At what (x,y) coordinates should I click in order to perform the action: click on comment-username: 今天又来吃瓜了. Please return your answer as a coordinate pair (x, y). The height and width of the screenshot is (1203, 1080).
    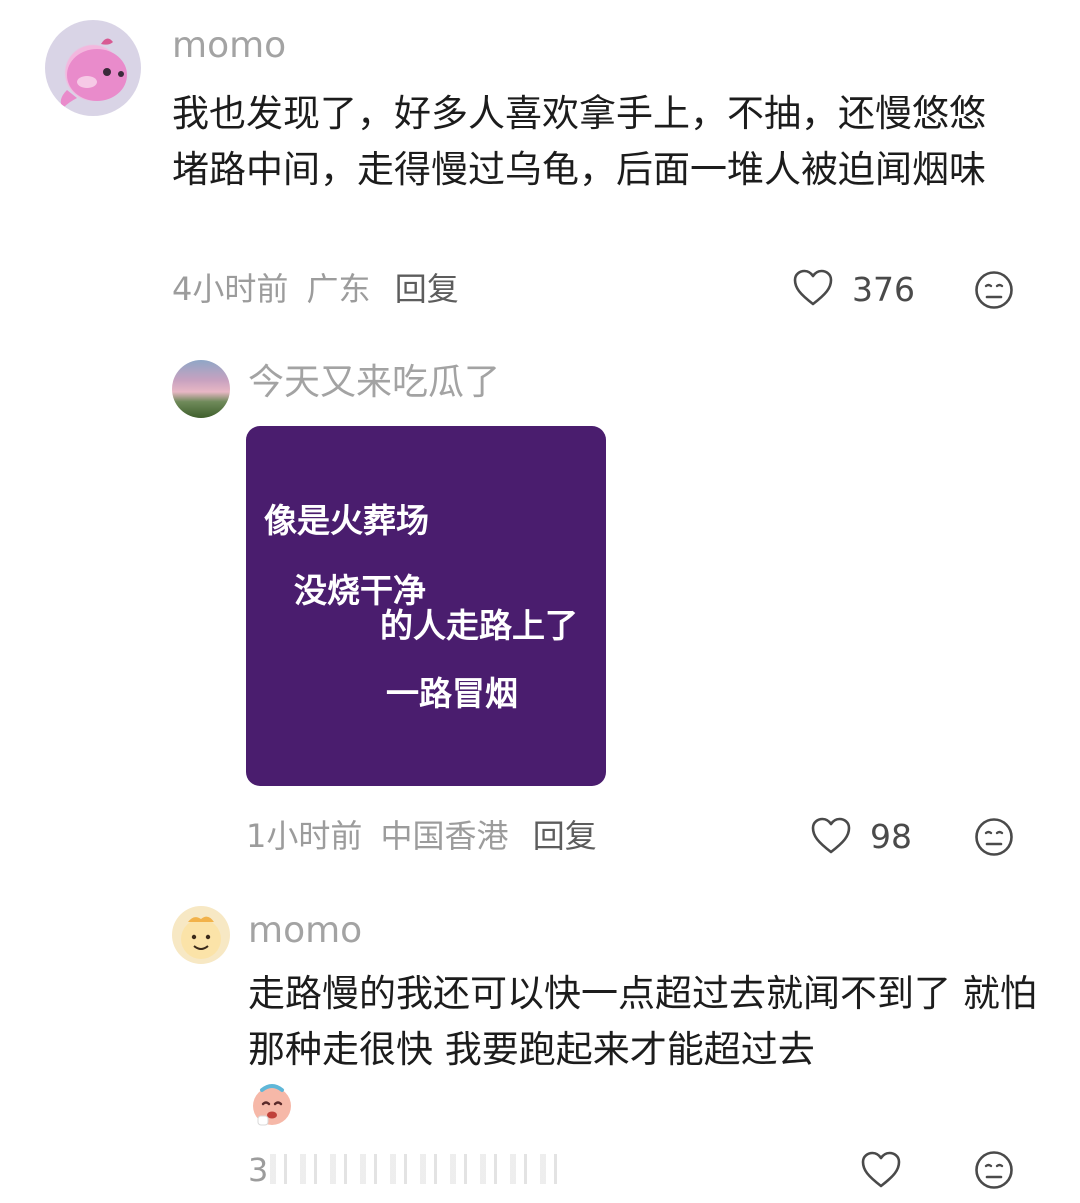
    Looking at the image, I should click on (374, 383).